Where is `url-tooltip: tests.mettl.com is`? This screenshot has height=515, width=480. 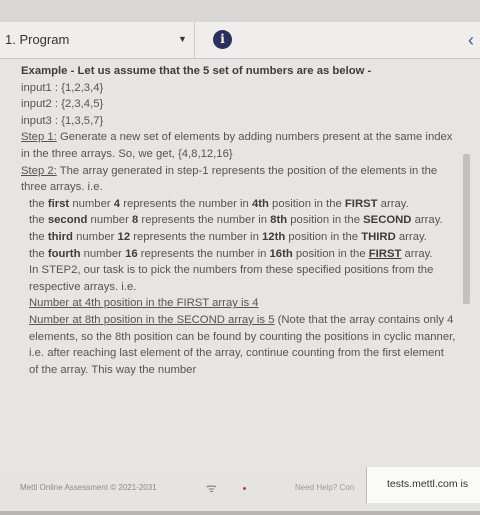
url-tooltip: tests.mettl.com is is located at coordinates (423, 485).